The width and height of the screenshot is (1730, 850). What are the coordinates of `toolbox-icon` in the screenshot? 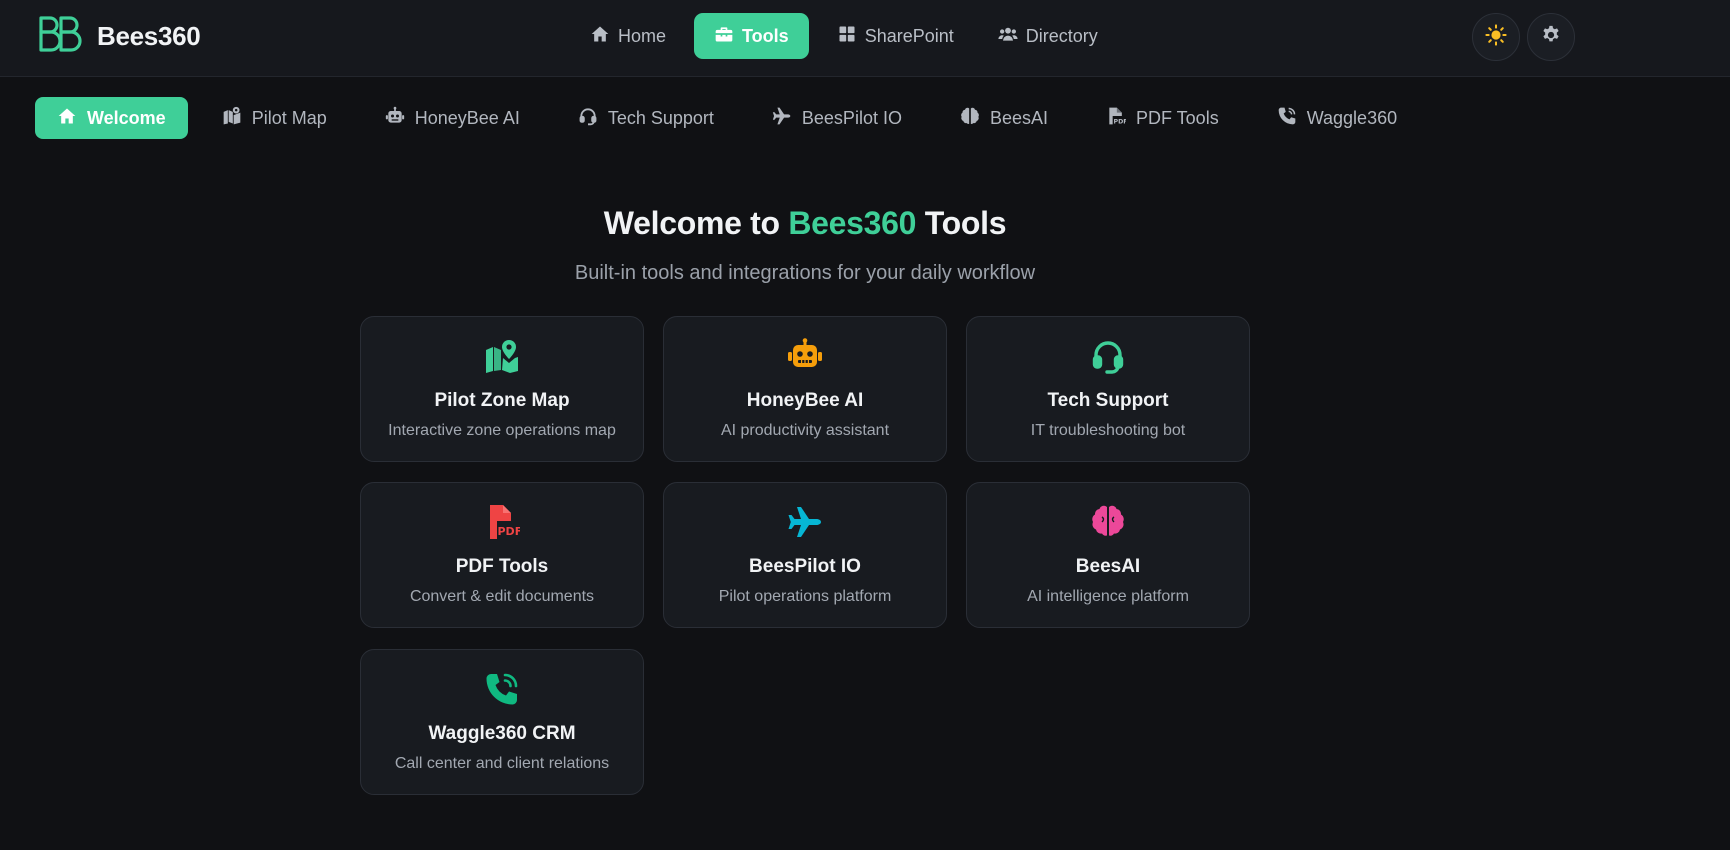 It's located at (728, 36).